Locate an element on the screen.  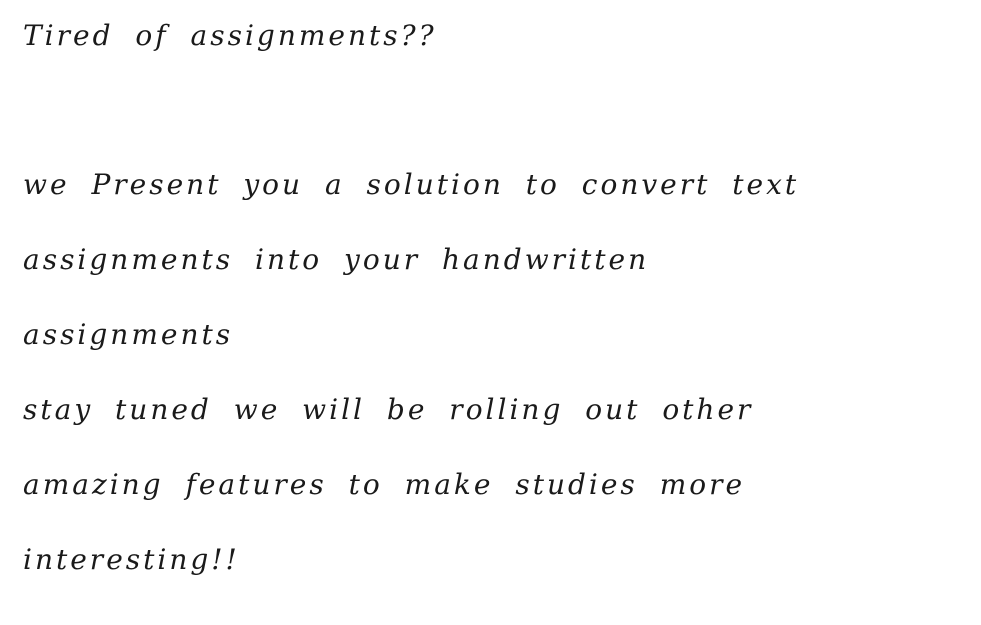
text-line: amazing features to make studies more is located at coordinates (384, 484).